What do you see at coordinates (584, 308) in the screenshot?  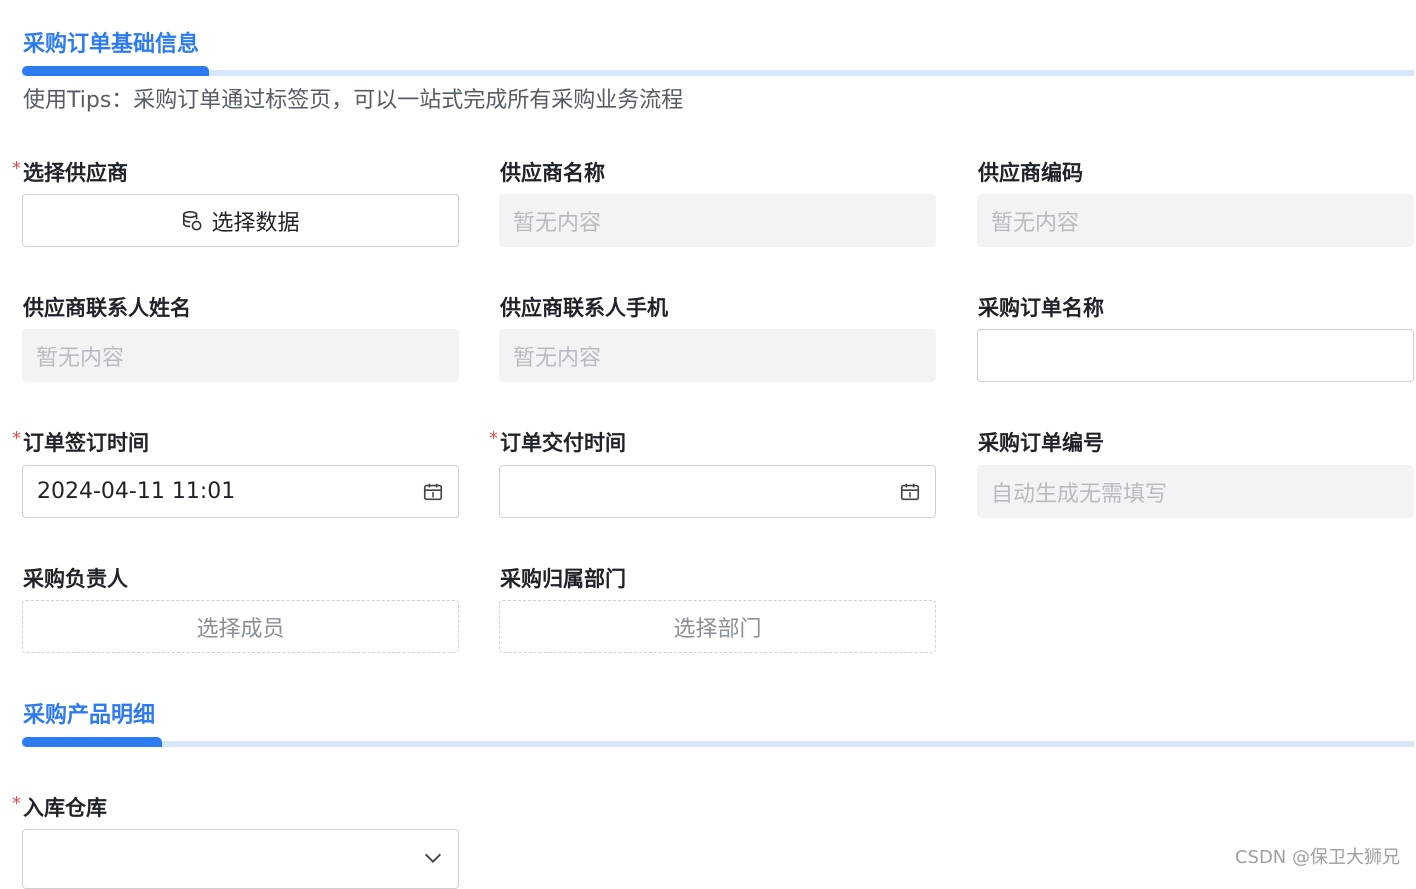 I see `supplier-contact-phone-label: 供应商联系人手机` at bounding box center [584, 308].